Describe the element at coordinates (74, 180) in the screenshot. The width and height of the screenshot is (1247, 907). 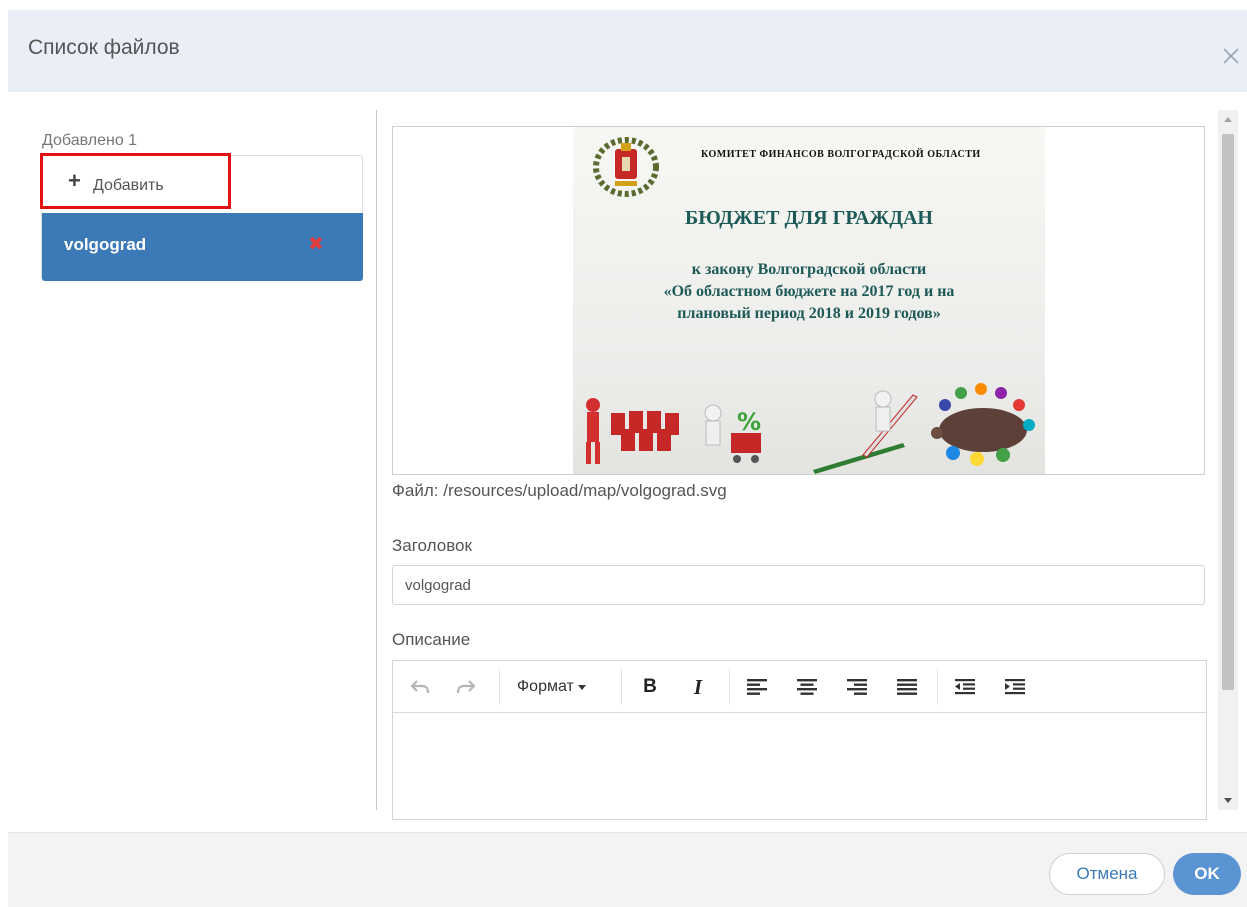
I see `plus-icon: +` at that location.